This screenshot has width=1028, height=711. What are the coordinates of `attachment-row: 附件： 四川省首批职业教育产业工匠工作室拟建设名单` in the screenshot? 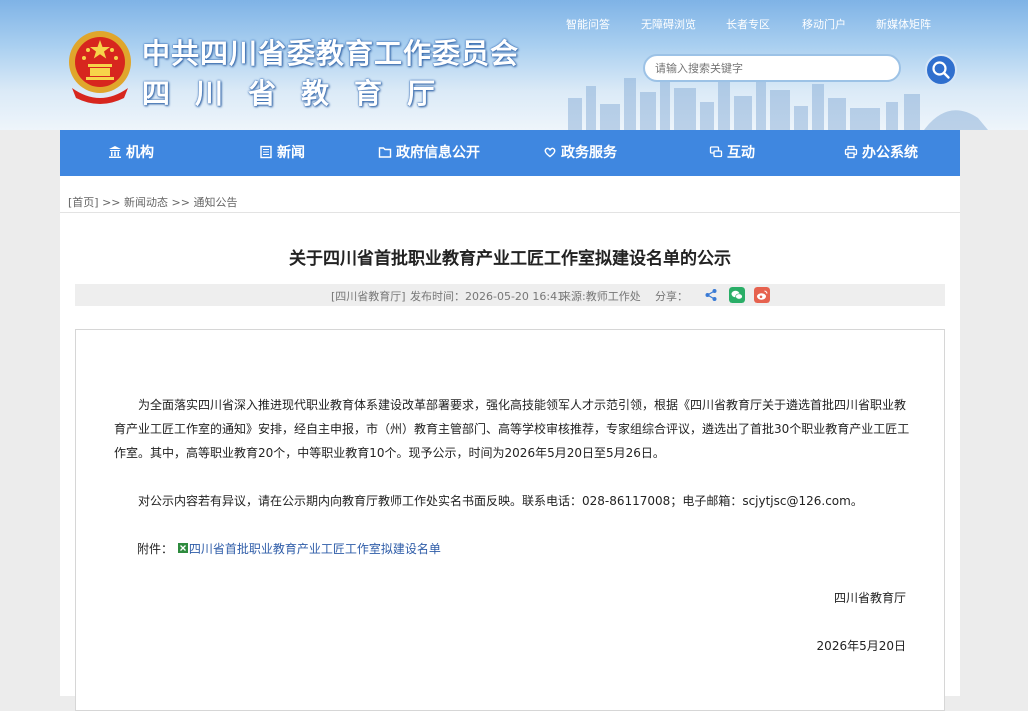 It's located at (289, 548).